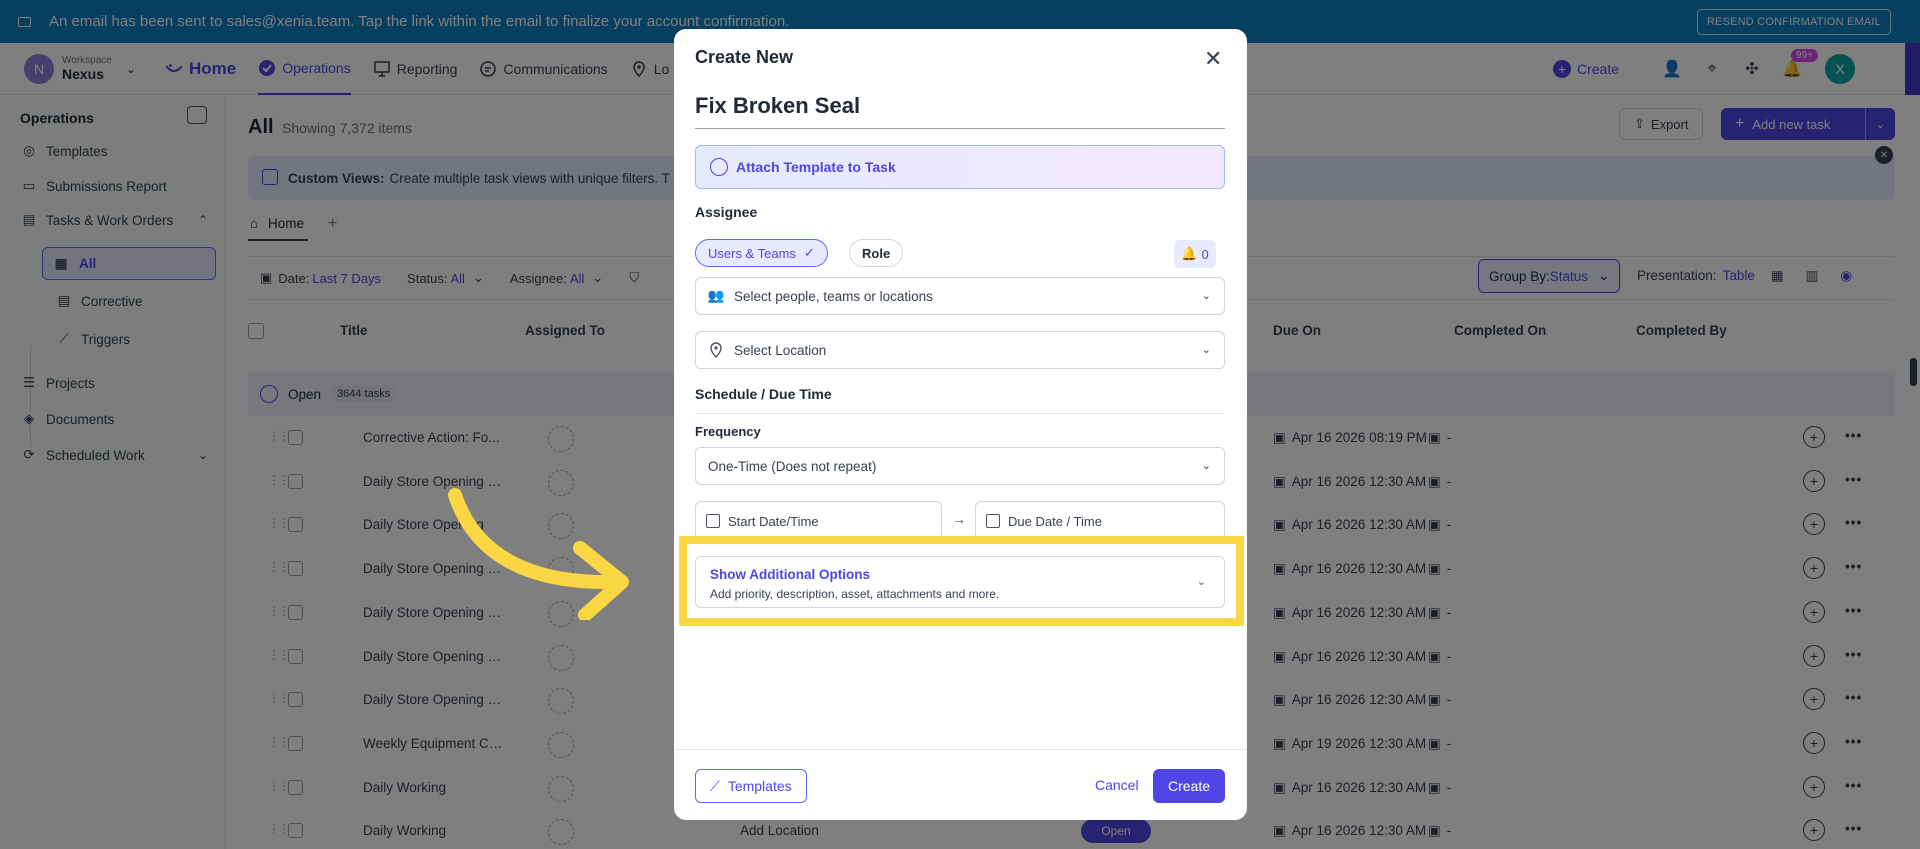  What do you see at coordinates (1189, 786) in the screenshot?
I see `create-button: Create` at bounding box center [1189, 786].